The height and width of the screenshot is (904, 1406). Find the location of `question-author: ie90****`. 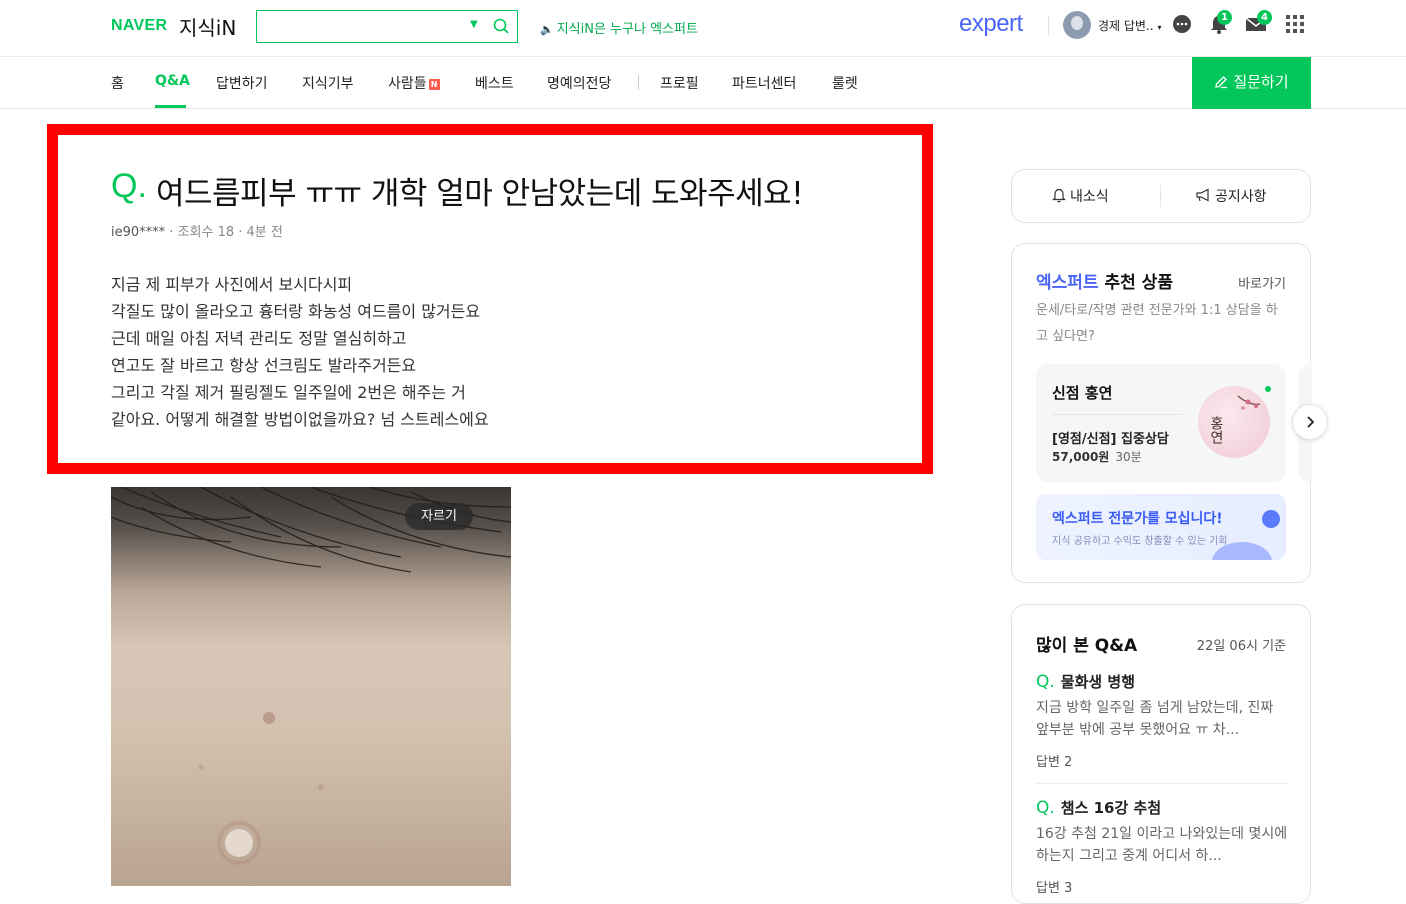

question-author: ie90**** is located at coordinates (138, 232).